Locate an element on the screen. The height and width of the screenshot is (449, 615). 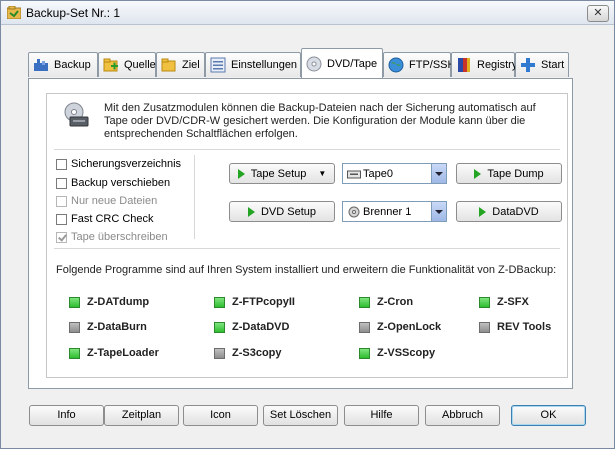
tape-setup-button: Tape Setup ▼ is located at coordinates (282, 173).